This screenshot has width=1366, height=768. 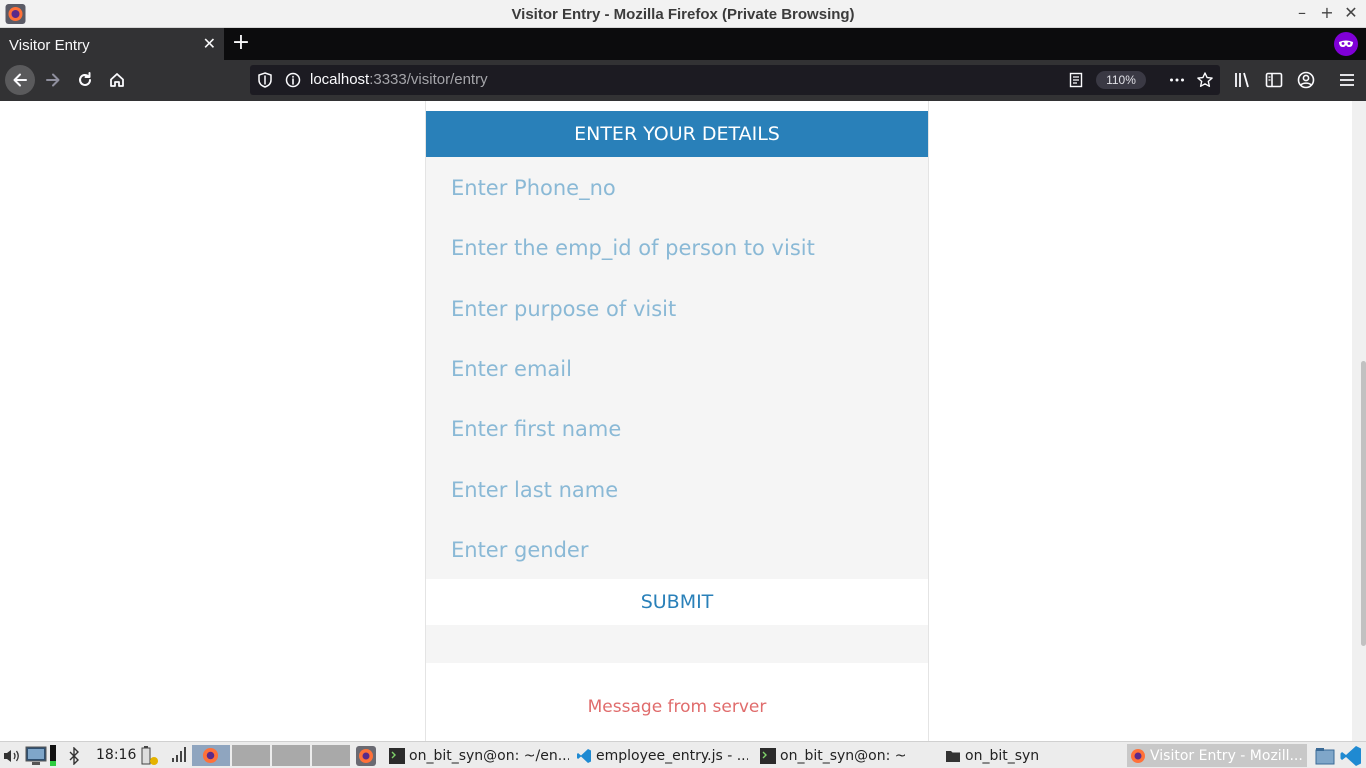 I want to click on account-icon, so click(x=1306, y=80).